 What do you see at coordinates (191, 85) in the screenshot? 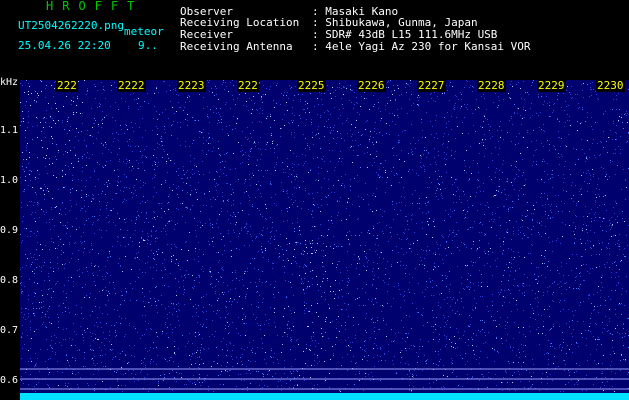
I see `x-tick-label: 2223` at bounding box center [191, 85].